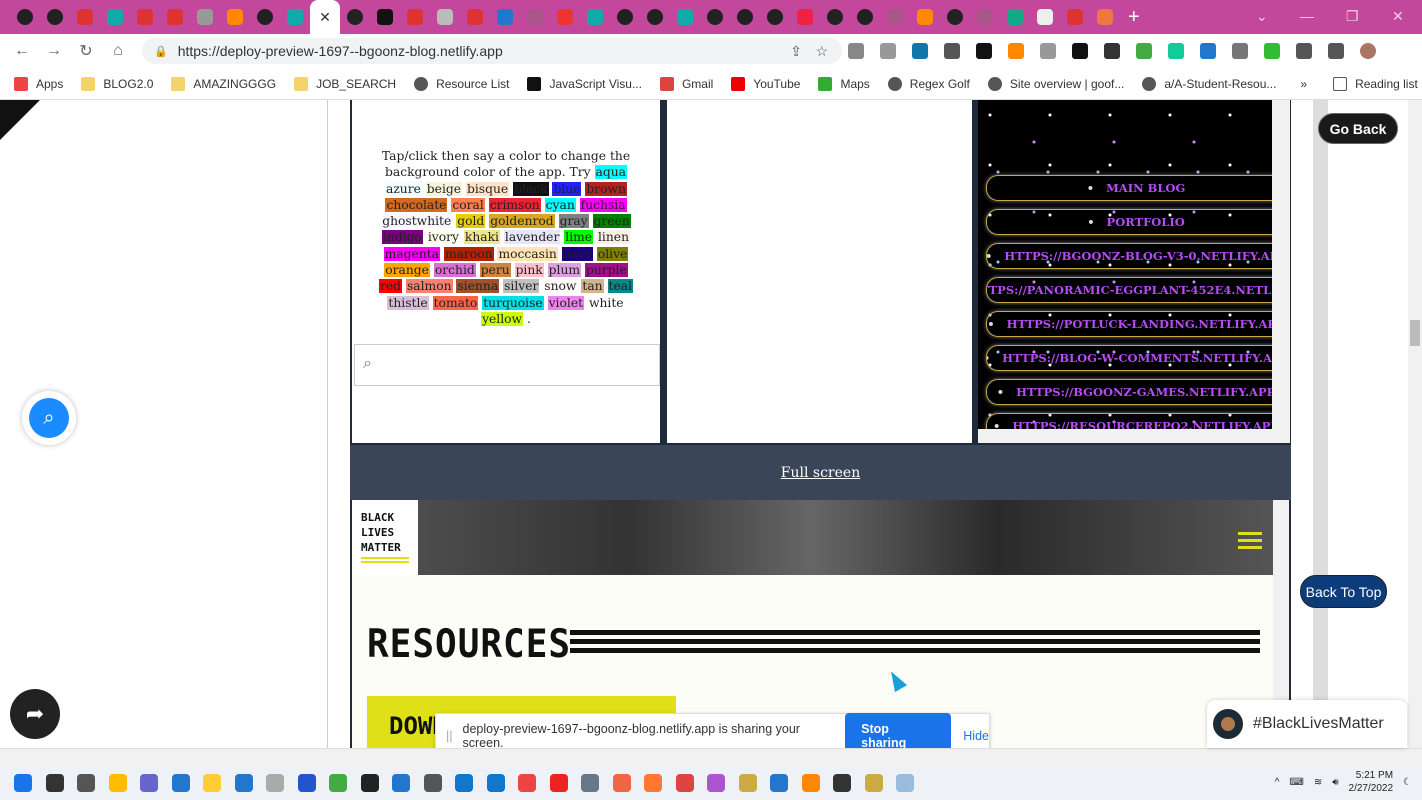 The image size is (1422, 800). What do you see at coordinates (1105, 17) in the screenshot?
I see `tab-code` at bounding box center [1105, 17].